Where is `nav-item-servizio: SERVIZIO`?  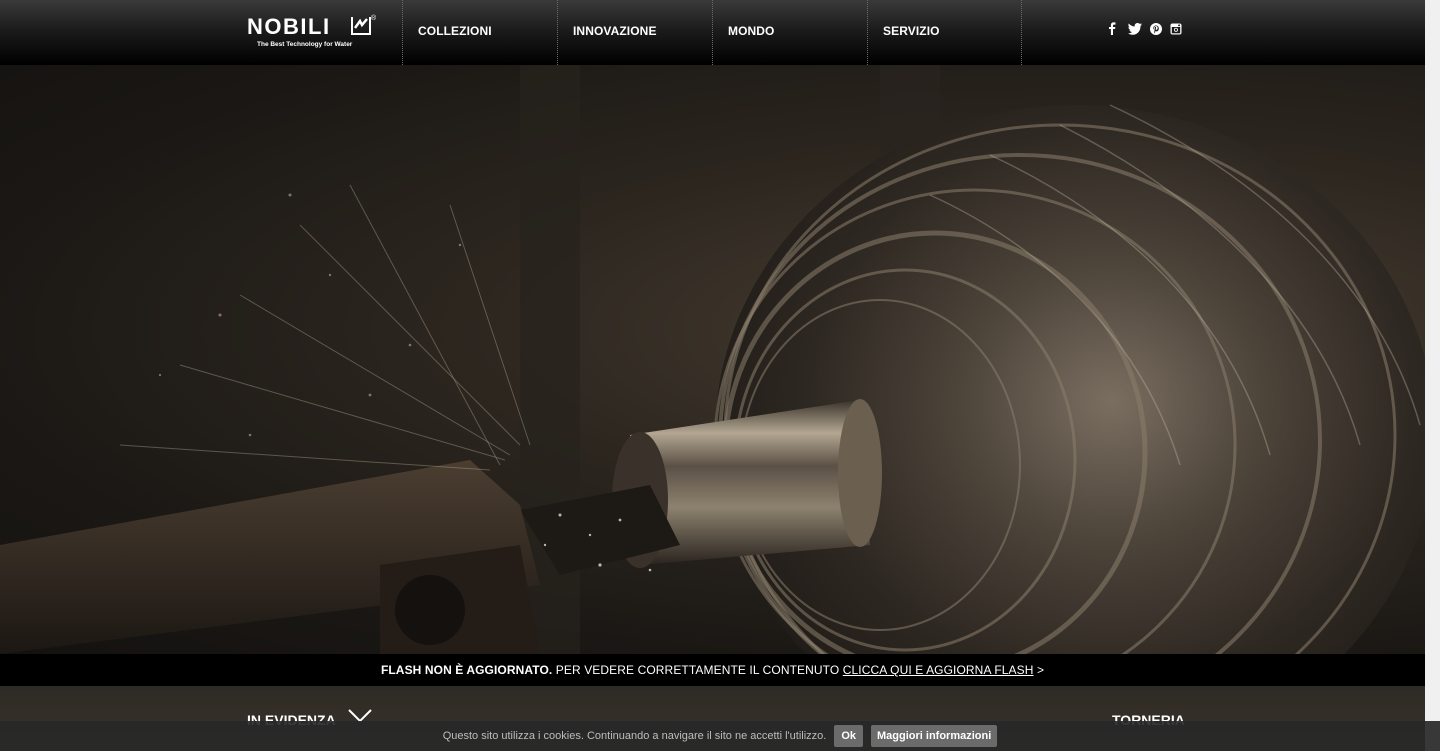
nav-item-servizio: SERVIZIO is located at coordinates (944, 32).